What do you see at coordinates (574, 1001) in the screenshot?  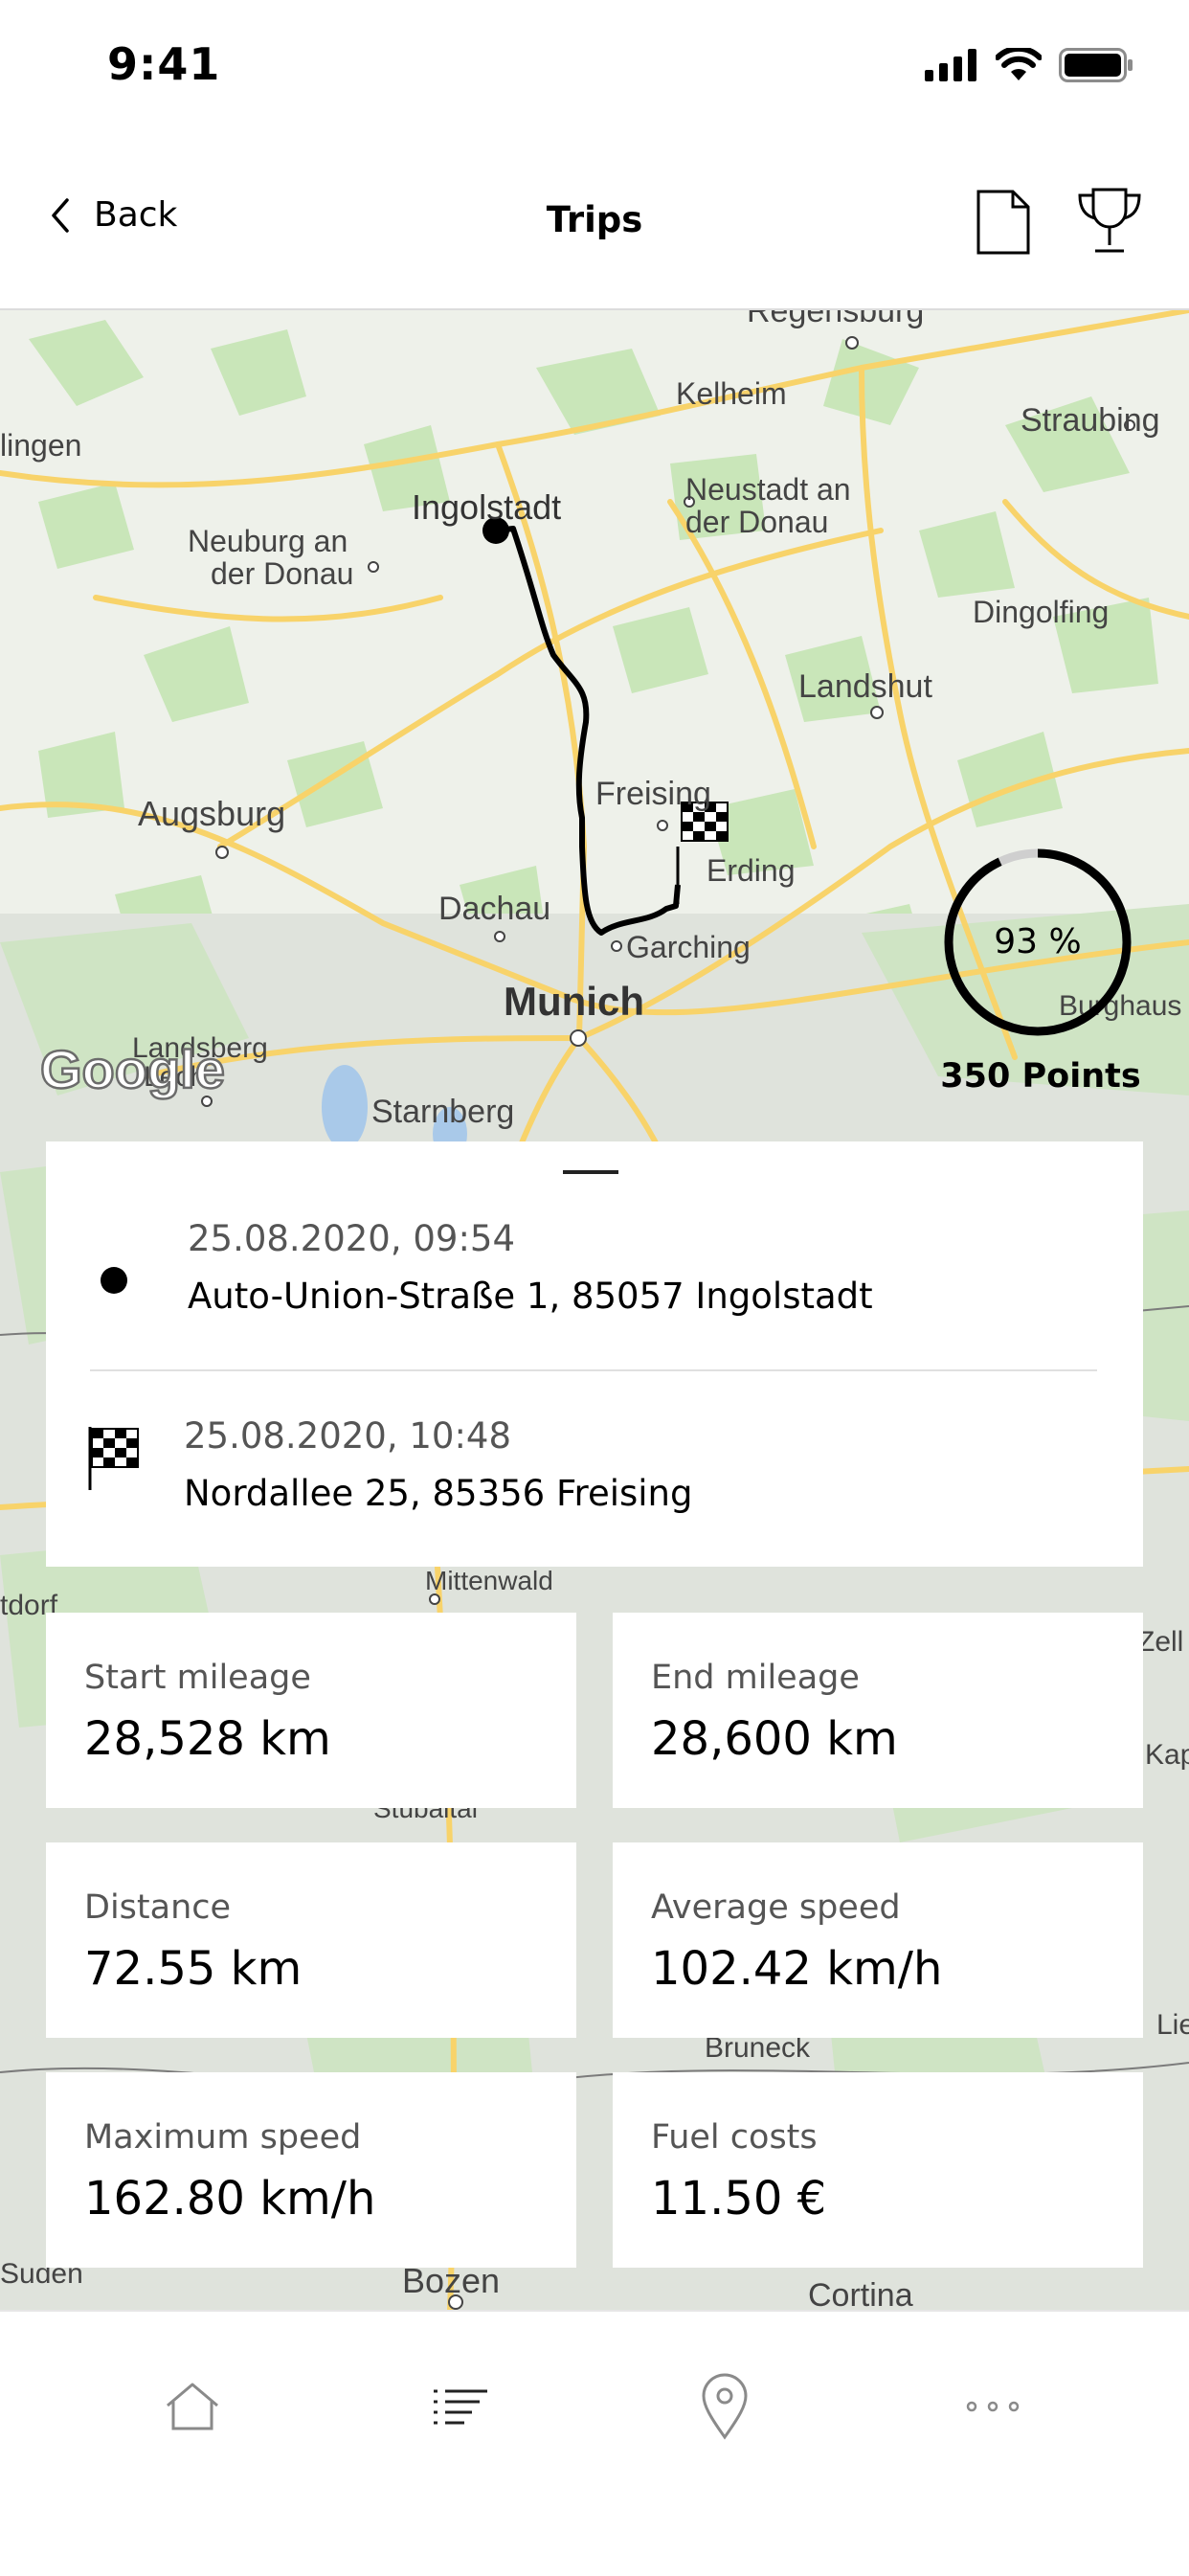 I see `map-label: Munich` at bounding box center [574, 1001].